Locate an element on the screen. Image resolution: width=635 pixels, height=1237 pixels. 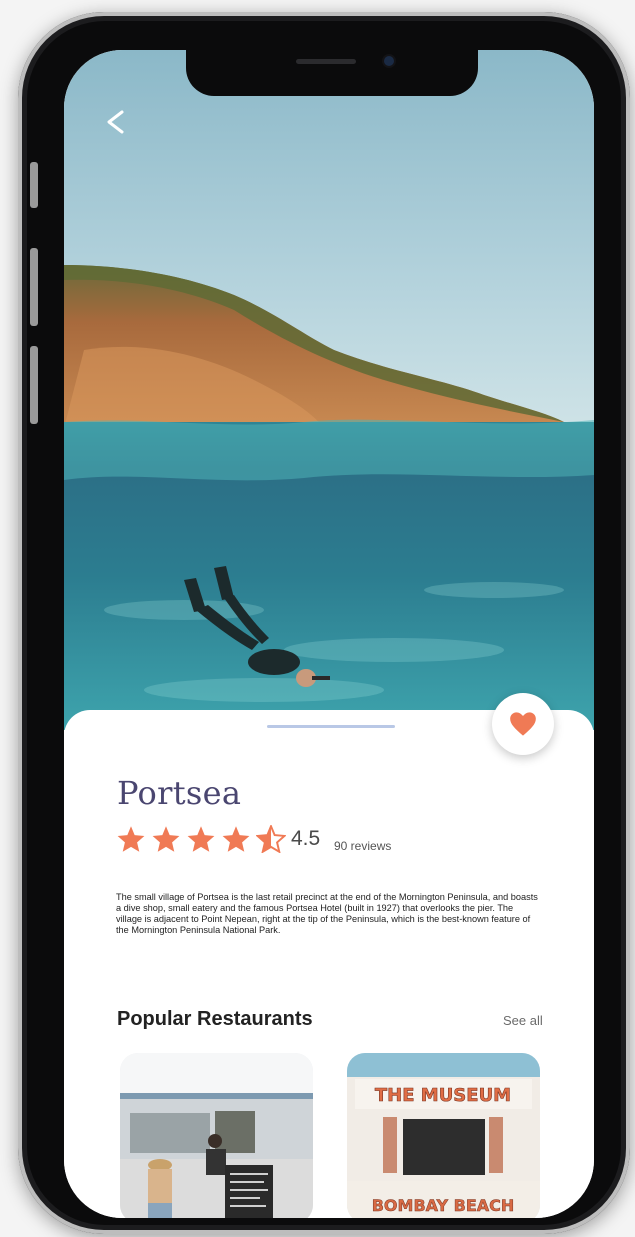
drag-handle is located at coordinates (331, 726).